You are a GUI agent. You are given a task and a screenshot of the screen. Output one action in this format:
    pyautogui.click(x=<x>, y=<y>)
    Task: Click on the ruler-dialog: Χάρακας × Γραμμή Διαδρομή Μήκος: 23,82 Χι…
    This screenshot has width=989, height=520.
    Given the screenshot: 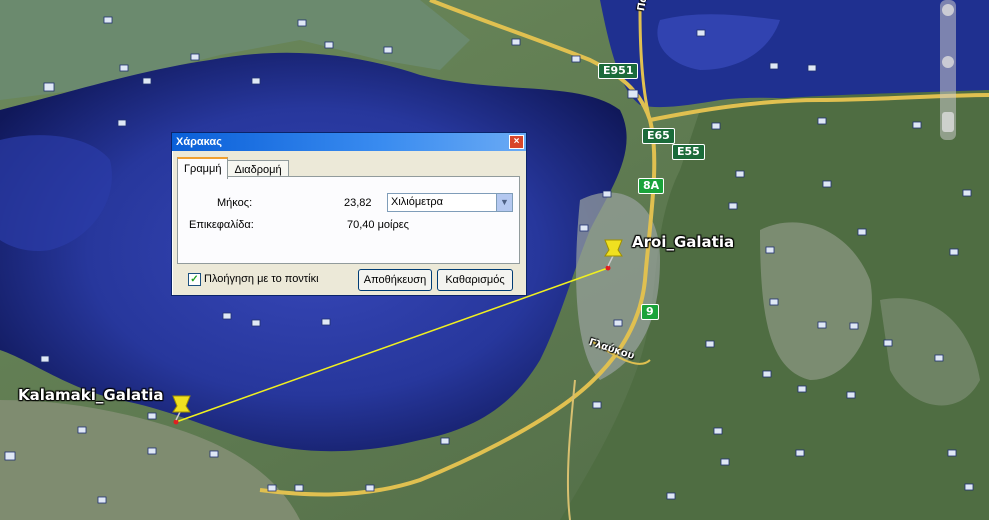 What is the action you would take?
    pyautogui.click(x=349, y=214)
    